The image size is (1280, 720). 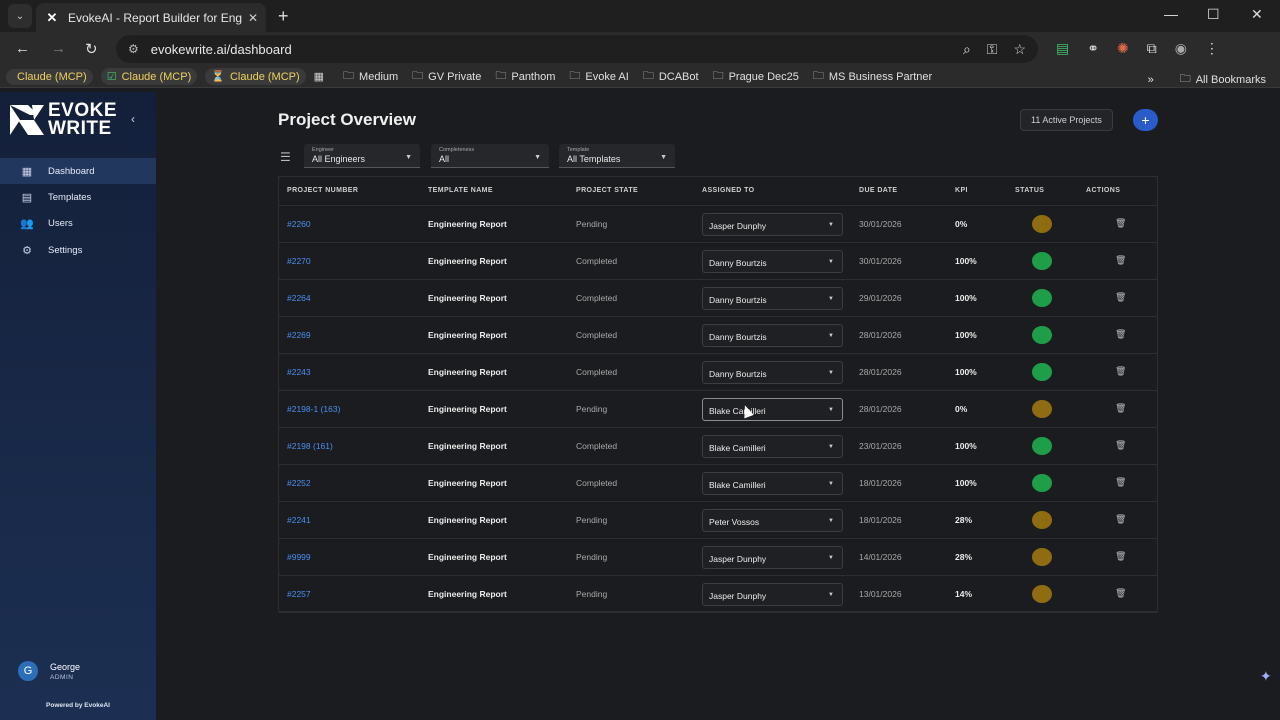 What do you see at coordinates (22, 48) in the screenshot?
I see `back-icon: ←` at bounding box center [22, 48].